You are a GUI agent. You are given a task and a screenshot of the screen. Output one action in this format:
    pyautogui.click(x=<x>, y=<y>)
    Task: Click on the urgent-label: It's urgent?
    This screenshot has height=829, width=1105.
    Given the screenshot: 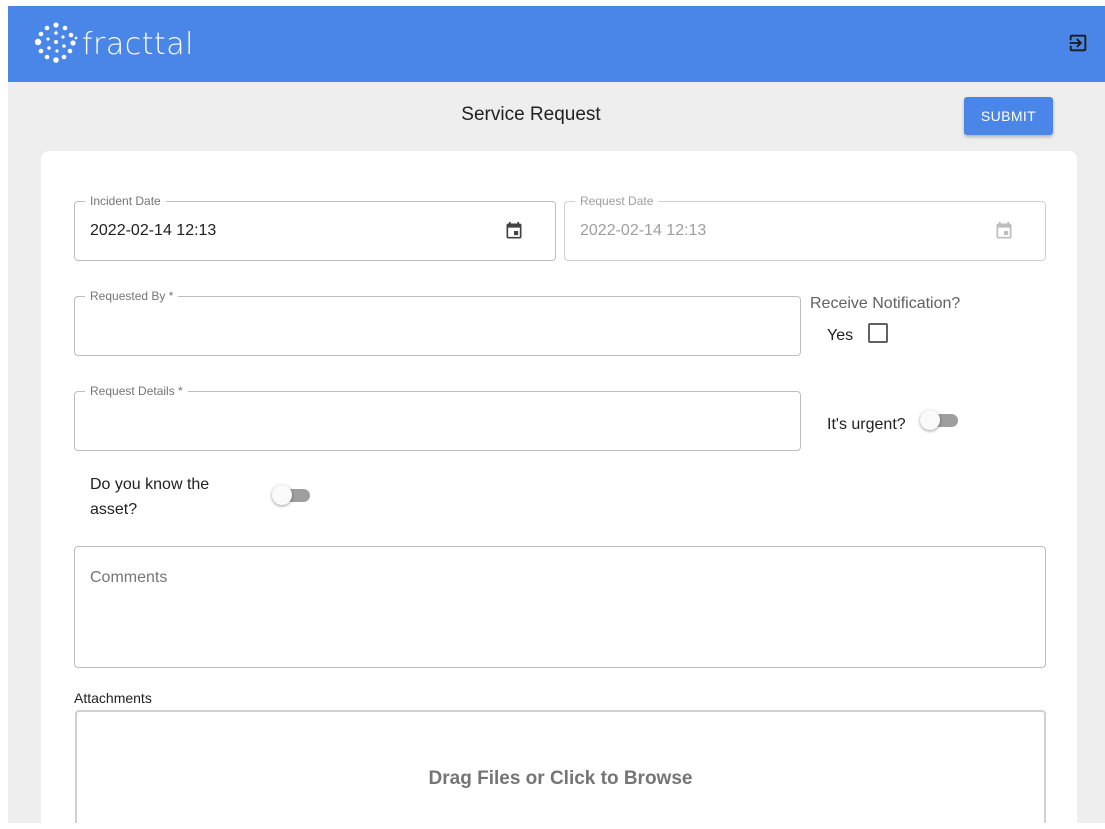 What is the action you would take?
    pyautogui.click(x=866, y=424)
    